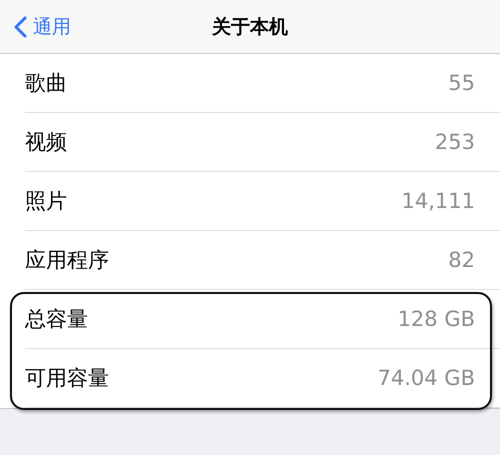 The image size is (500, 455). I want to click on row-label: 照片, so click(46, 201).